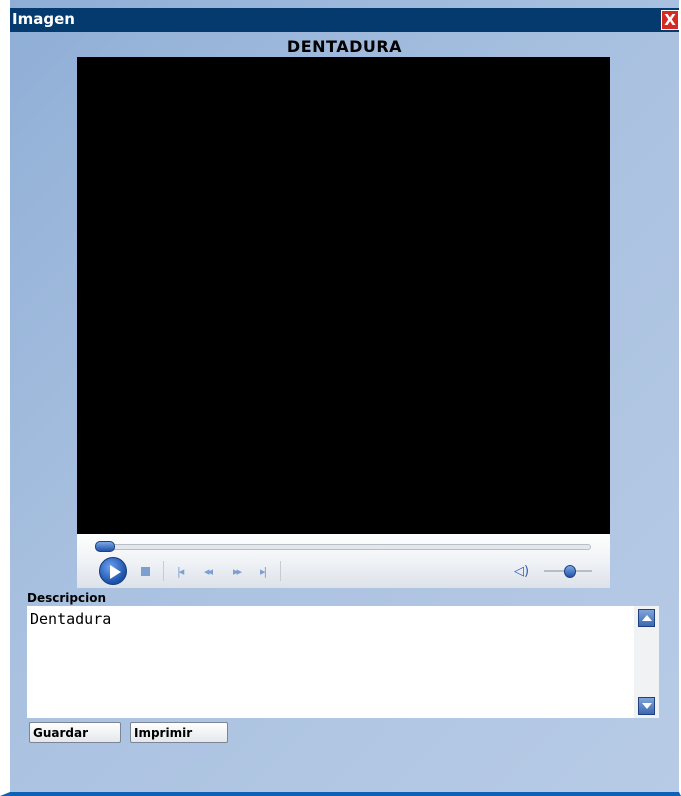  I want to click on seek-bar, so click(344, 547).